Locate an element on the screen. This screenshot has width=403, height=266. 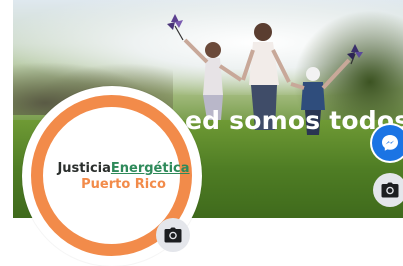
edit-cover-photo-button is located at coordinates (388, 190).